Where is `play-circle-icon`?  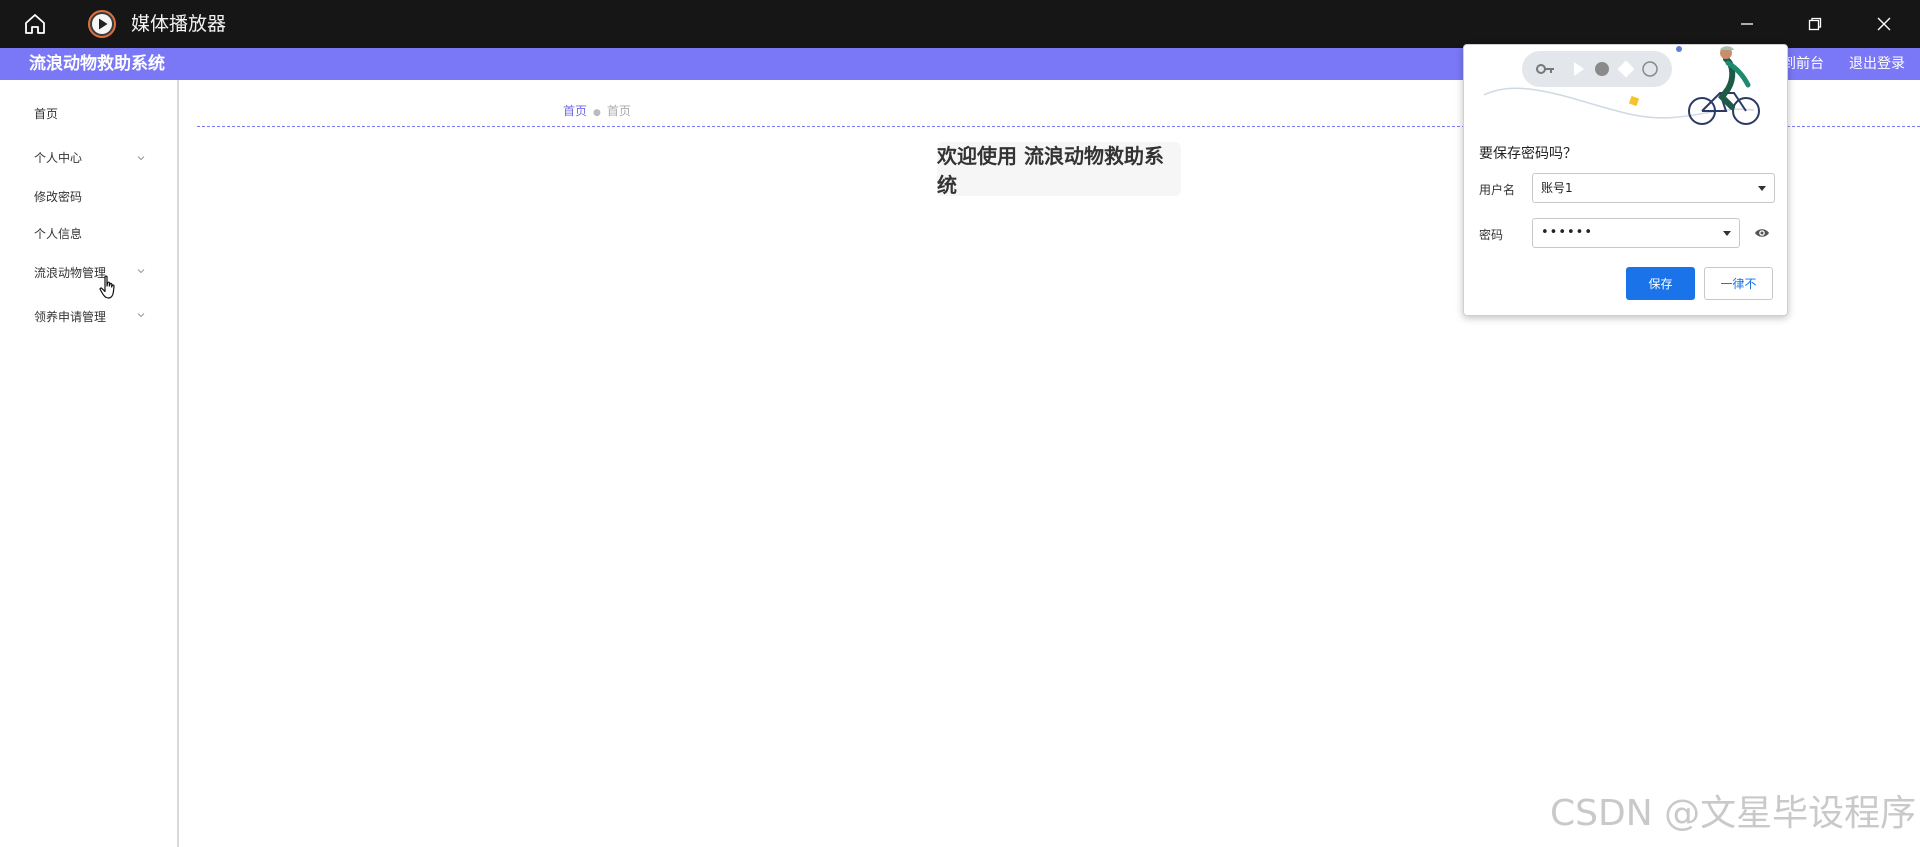 play-circle-icon is located at coordinates (102, 24).